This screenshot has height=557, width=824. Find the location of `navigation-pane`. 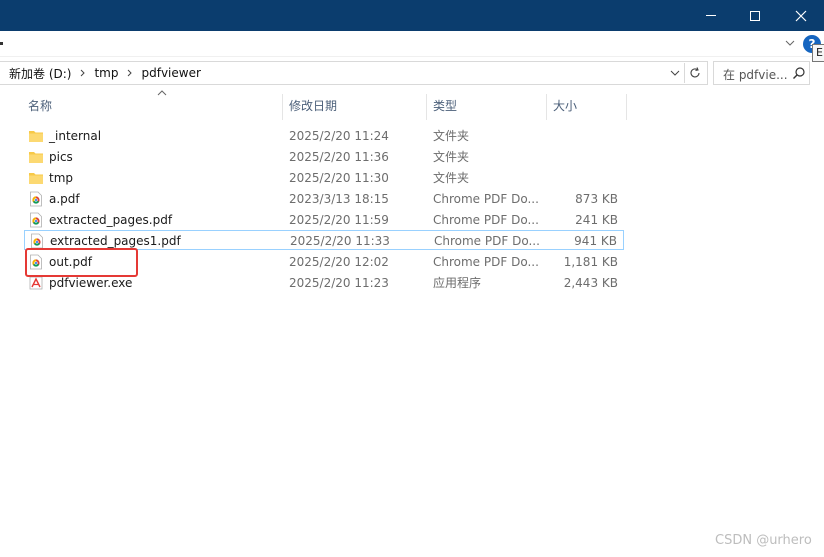

navigation-pane is located at coordinates (5, 323).